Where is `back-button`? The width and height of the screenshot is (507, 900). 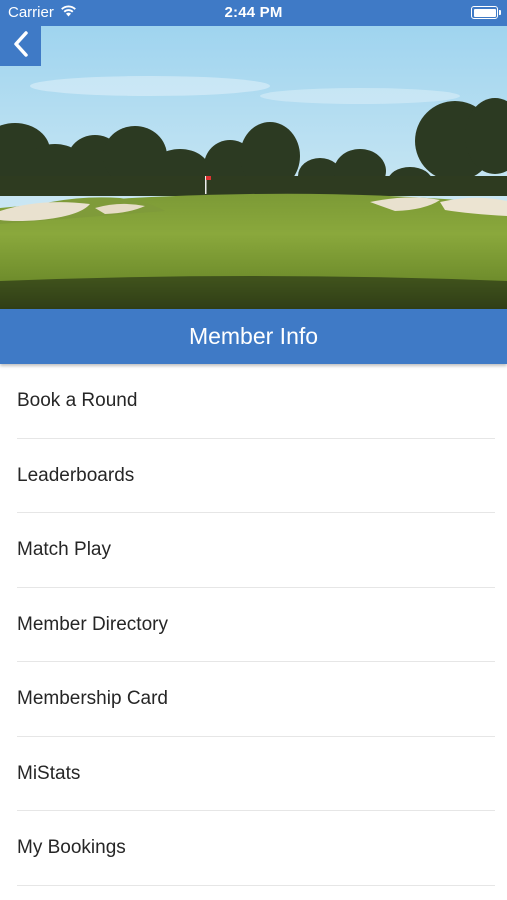
back-button is located at coordinates (20, 46).